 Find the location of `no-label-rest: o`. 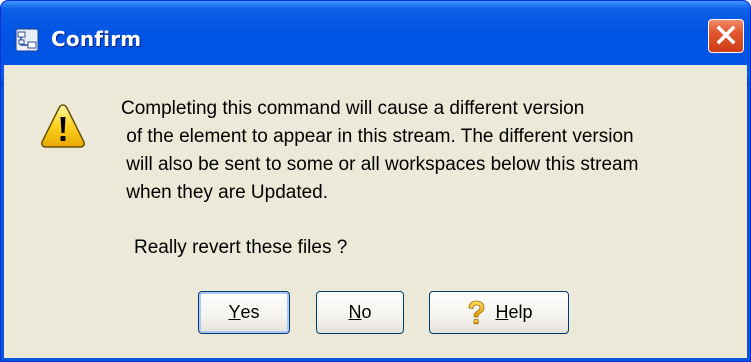

no-label-rest: o is located at coordinates (366, 312).